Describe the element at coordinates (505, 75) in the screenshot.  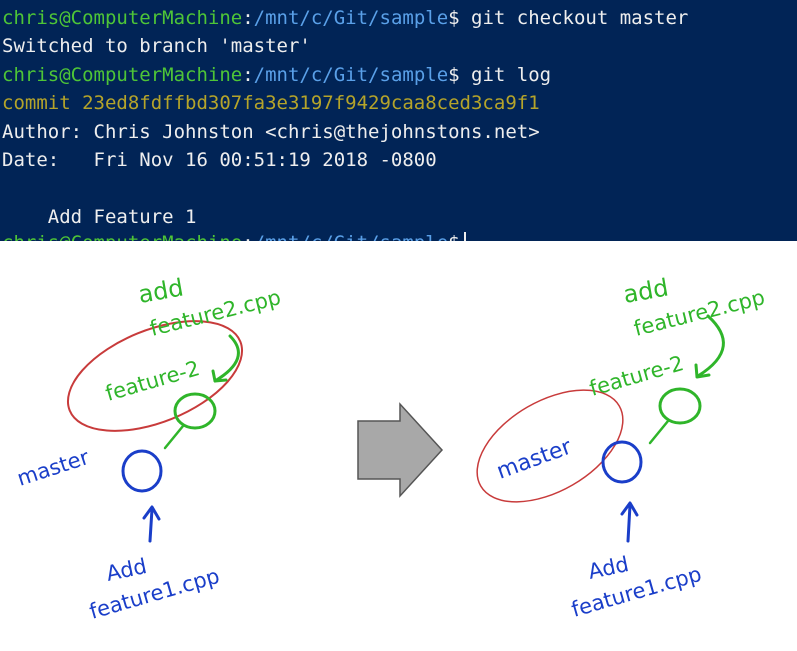
I see `command-text: git log` at that location.